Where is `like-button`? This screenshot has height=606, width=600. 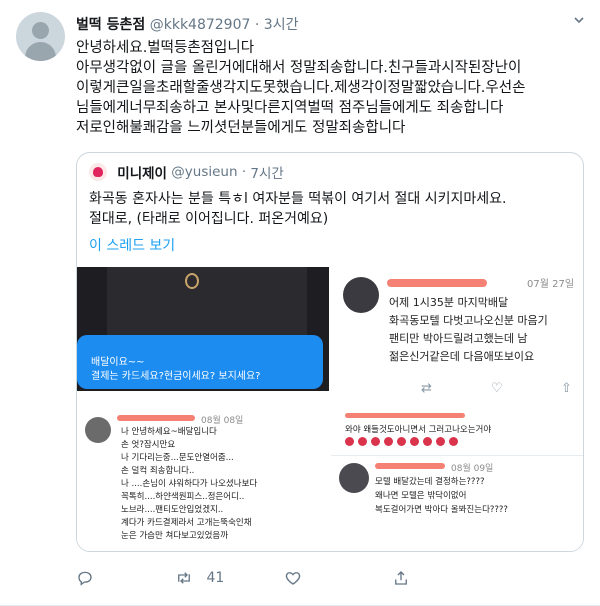 like-button is located at coordinates (293, 578).